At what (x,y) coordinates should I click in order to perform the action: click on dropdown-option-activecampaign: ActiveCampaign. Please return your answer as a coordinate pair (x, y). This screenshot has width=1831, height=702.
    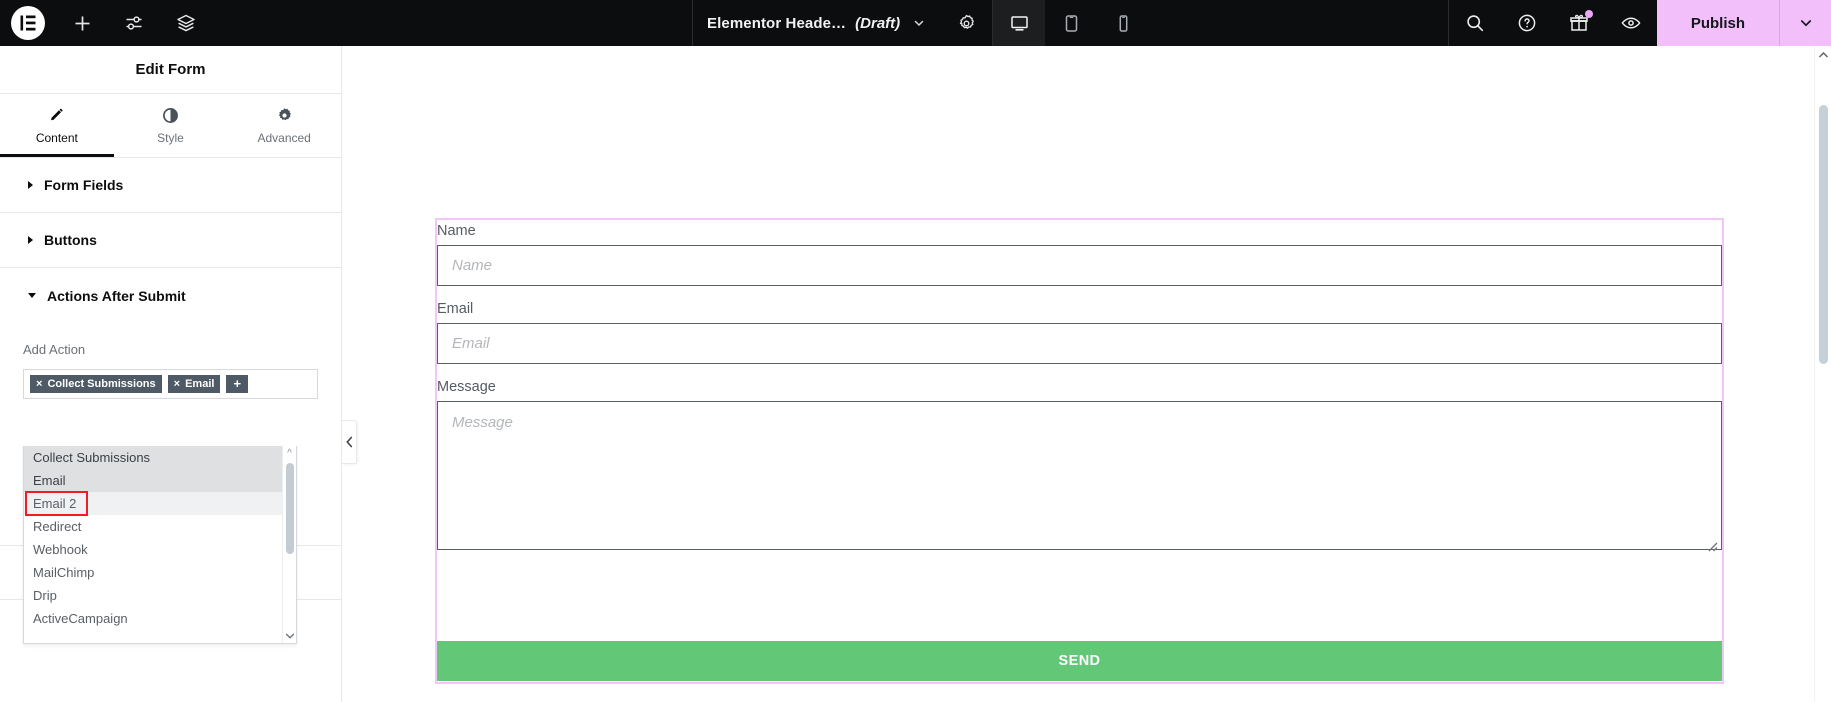
    Looking at the image, I should click on (153, 618).